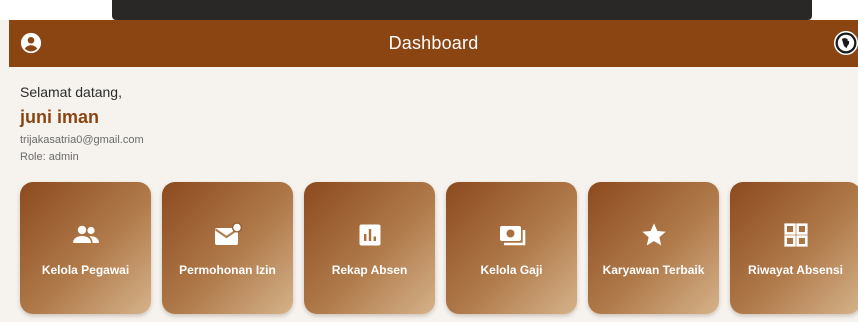 Image resolution: width=858 pixels, height=322 pixels. What do you see at coordinates (369, 270) in the screenshot?
I see `menu-card-label: Rekap Absen` at bounding box center [369, 270].